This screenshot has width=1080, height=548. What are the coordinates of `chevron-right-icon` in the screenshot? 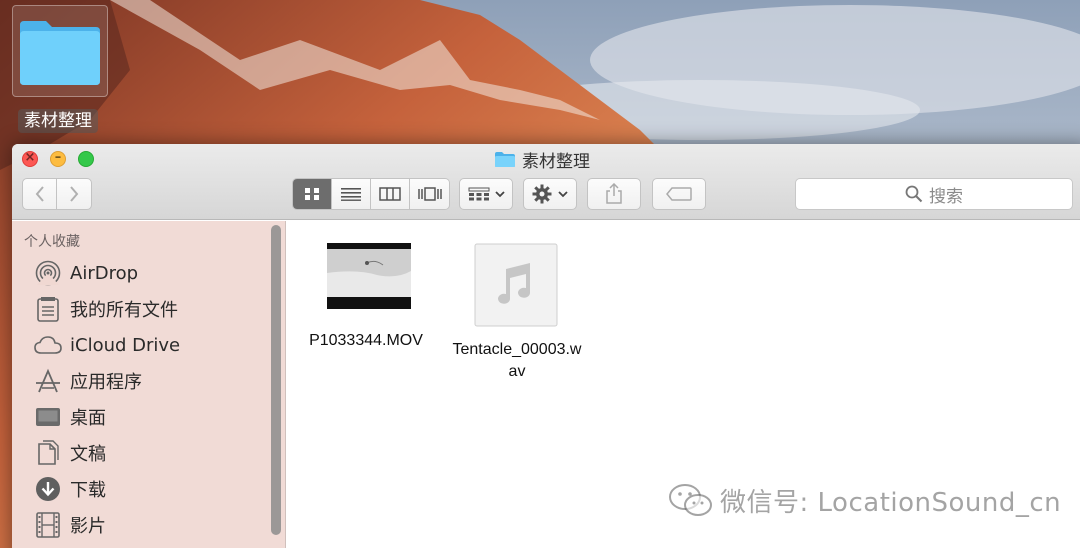 It's located at (74, 194).